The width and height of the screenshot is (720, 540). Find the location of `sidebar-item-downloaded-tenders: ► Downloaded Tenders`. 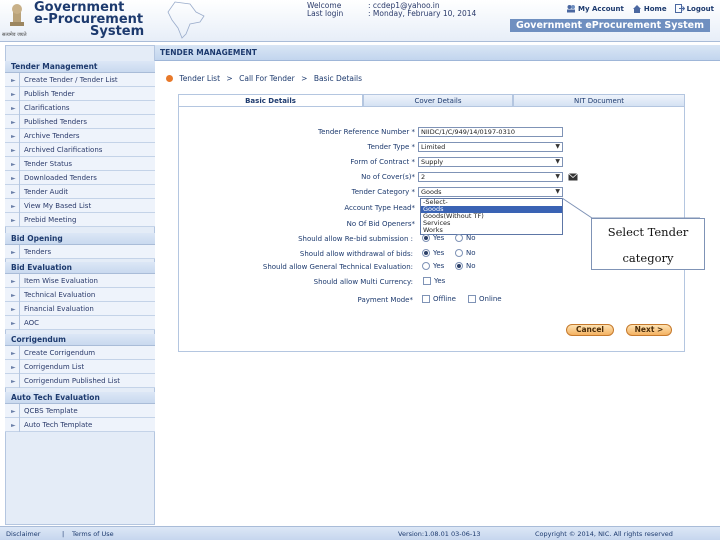

sidebar-item-downloaded-tenders: ► Downloaded Tenders is located at coordinates (80, 178).